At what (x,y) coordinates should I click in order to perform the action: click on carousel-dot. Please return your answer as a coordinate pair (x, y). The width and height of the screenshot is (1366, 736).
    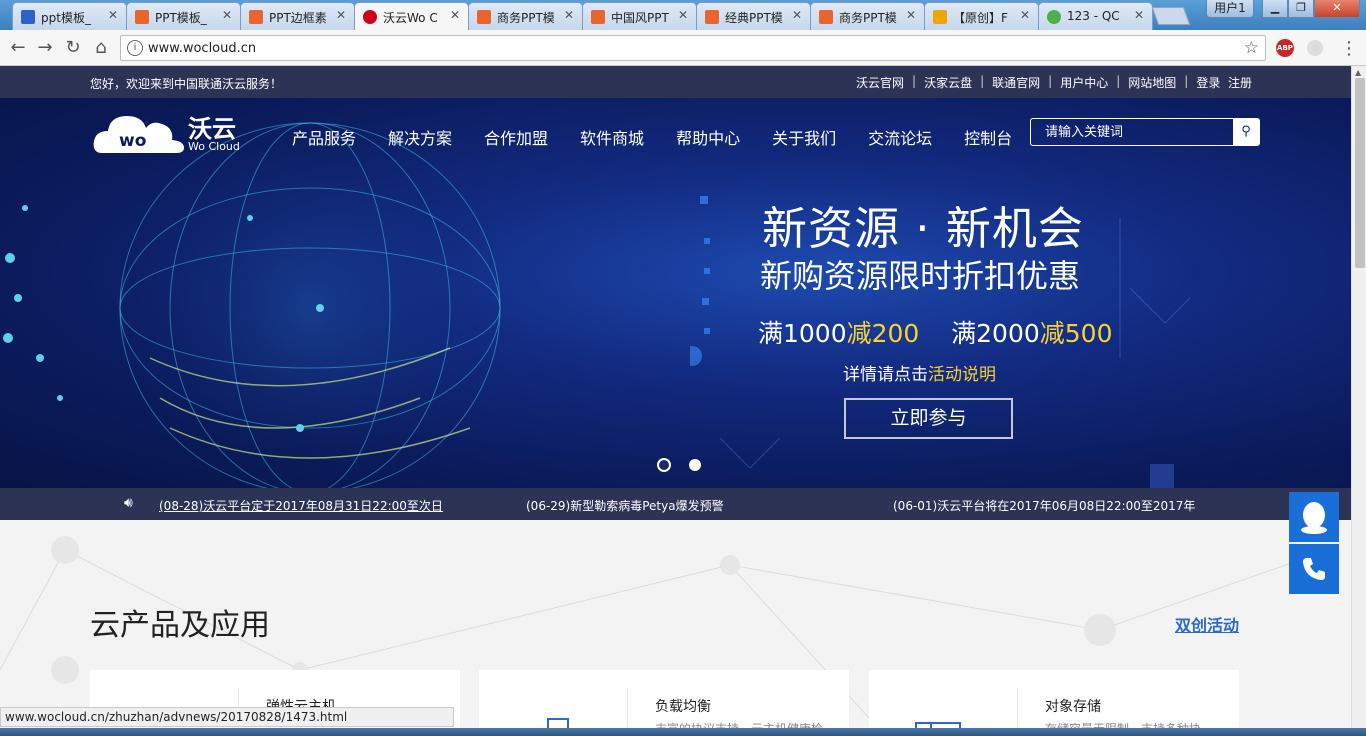
    Looking at the image, I should click on (695, 465).